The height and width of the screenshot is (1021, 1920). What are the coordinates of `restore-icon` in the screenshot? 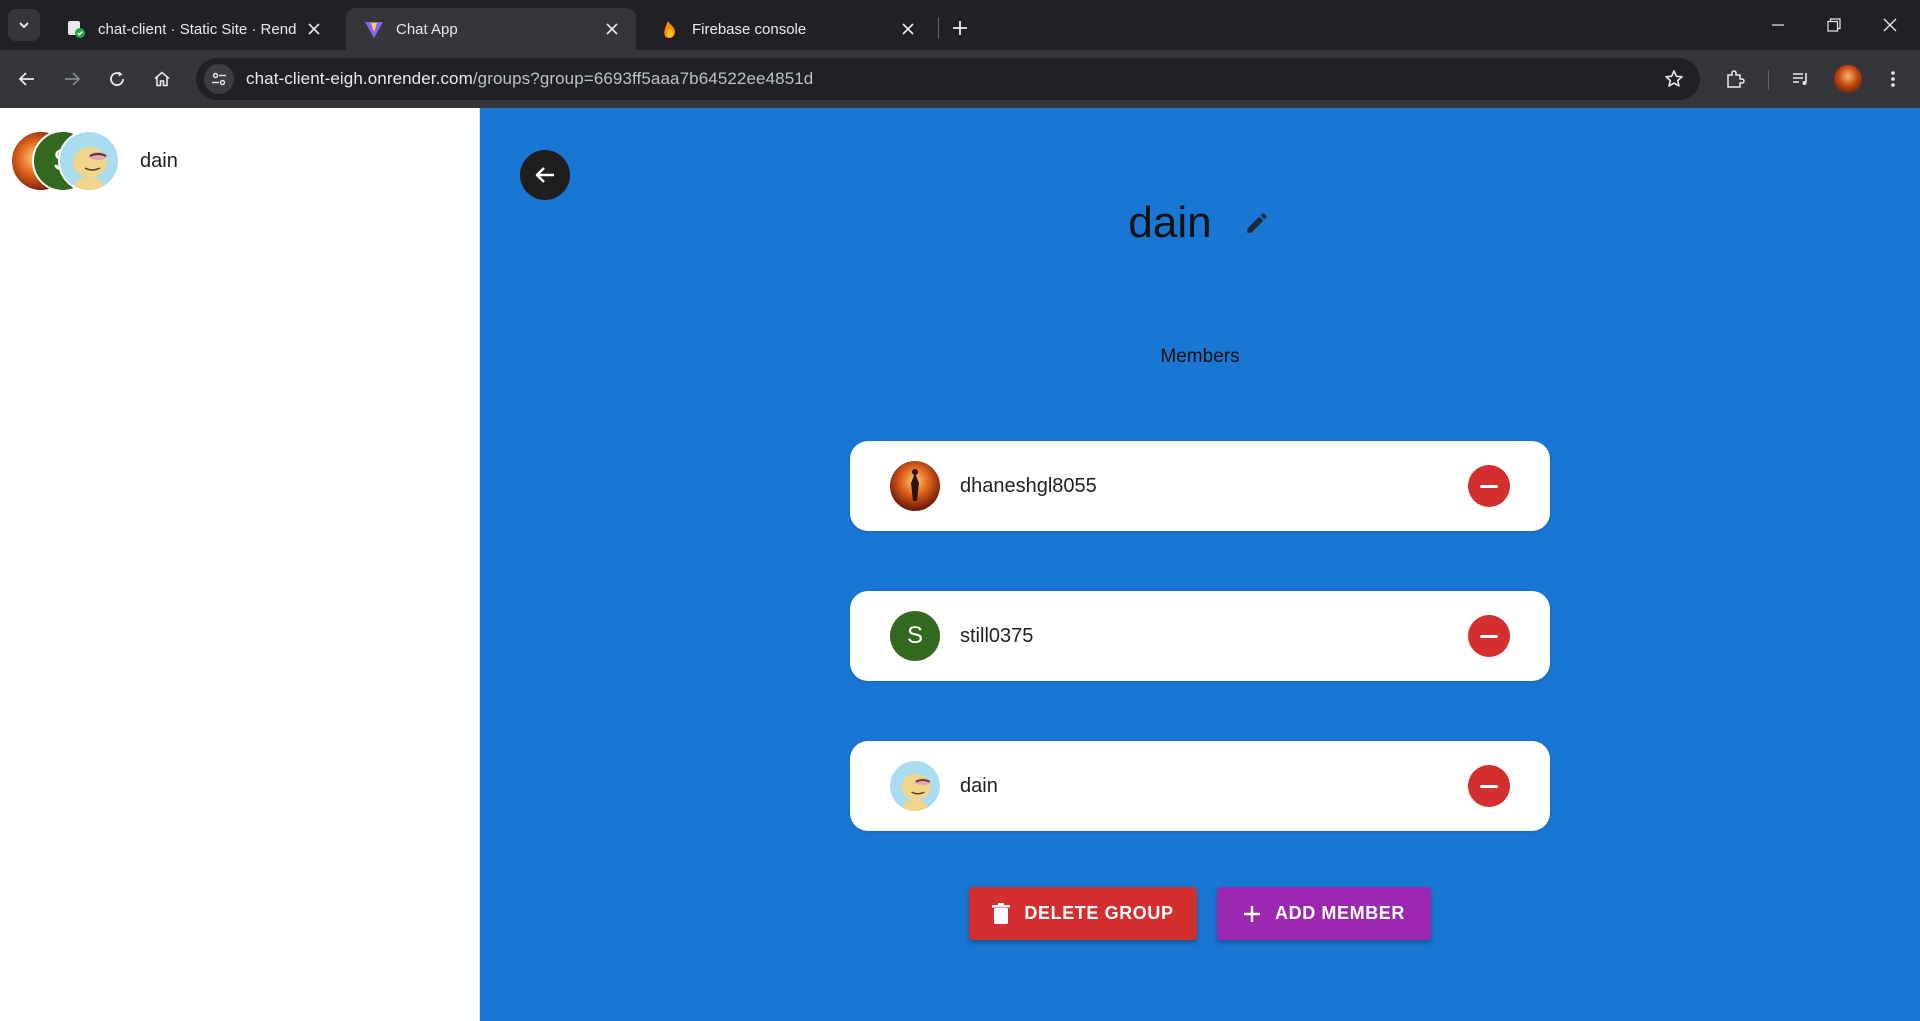 It's located at (1834, 25).